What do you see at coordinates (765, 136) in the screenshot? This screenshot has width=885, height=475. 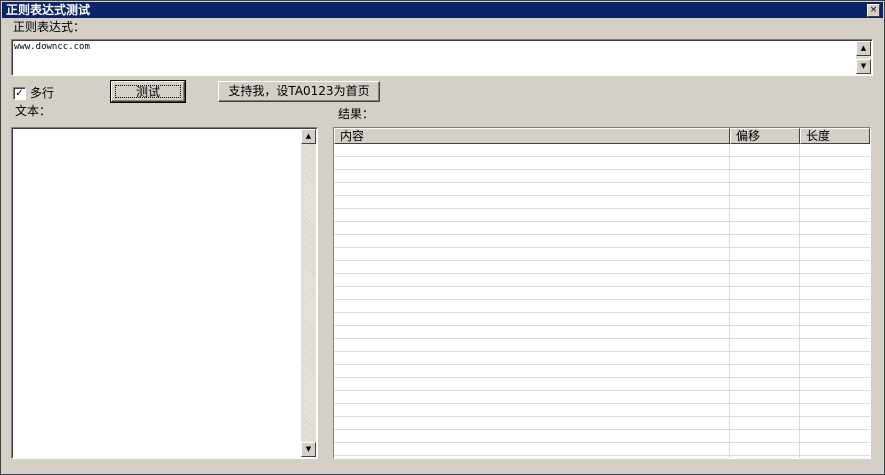 I see `column-header-offset: 偏移` at bounding box center [765, 136].